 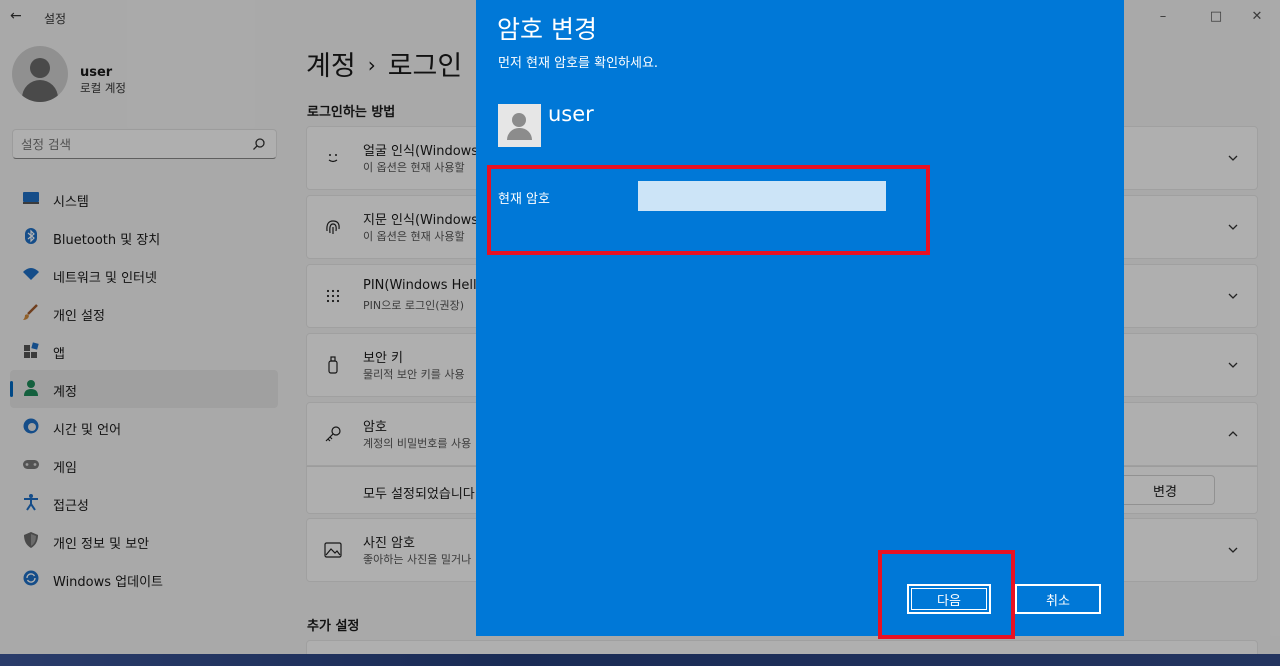 I want to click on dialog-user-name: user, so click(x=571, y=114).